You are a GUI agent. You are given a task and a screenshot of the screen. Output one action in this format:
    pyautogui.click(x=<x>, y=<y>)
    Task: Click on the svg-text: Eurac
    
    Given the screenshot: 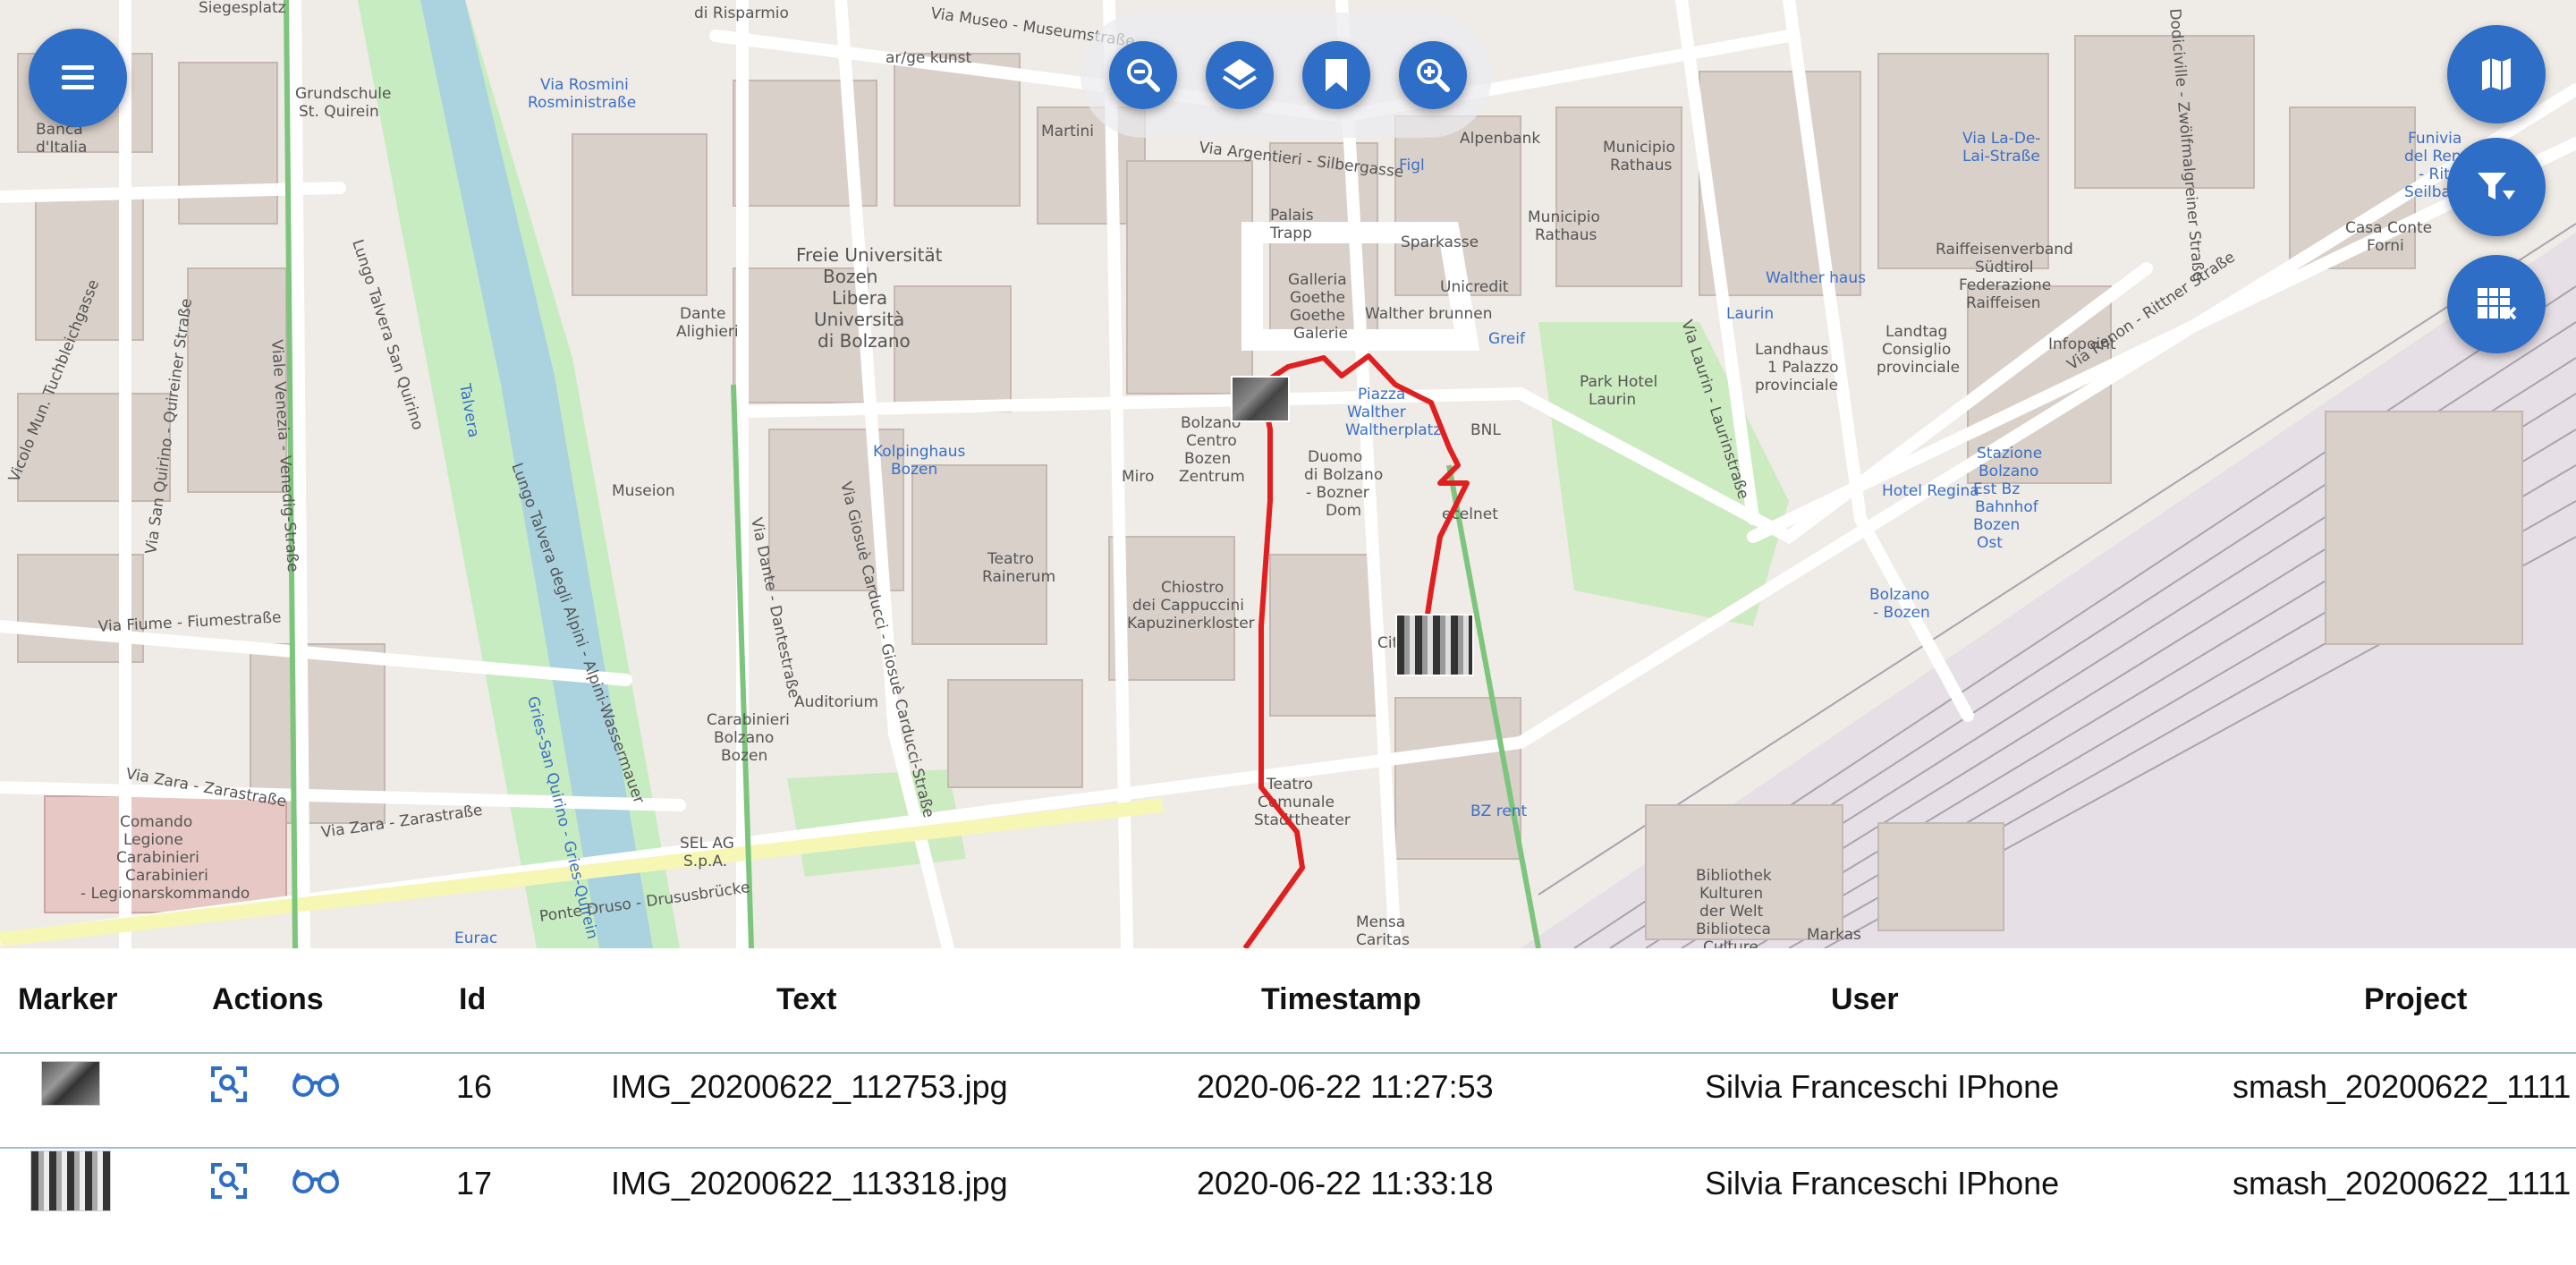 What is the action you would take?
    pyautogui.click(x=475, y=938)
    